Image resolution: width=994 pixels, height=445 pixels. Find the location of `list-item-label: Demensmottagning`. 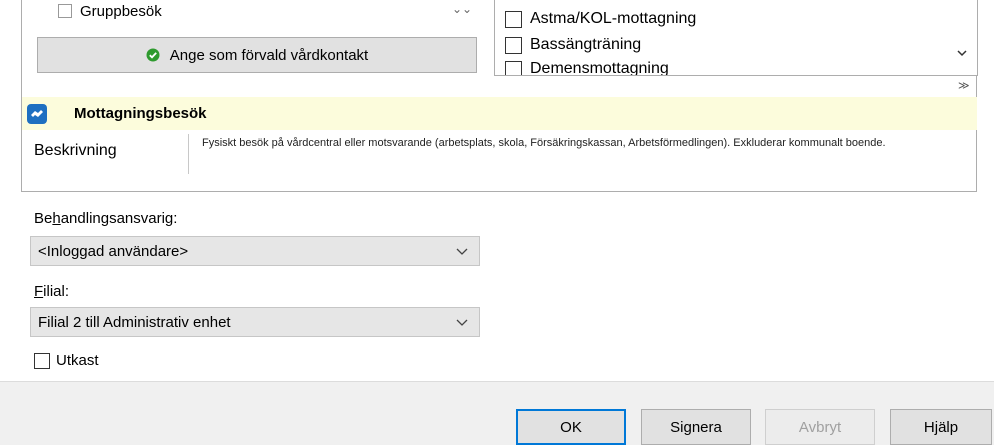

list-item-label: Demensmottagning is located at coordinates (599, 68).